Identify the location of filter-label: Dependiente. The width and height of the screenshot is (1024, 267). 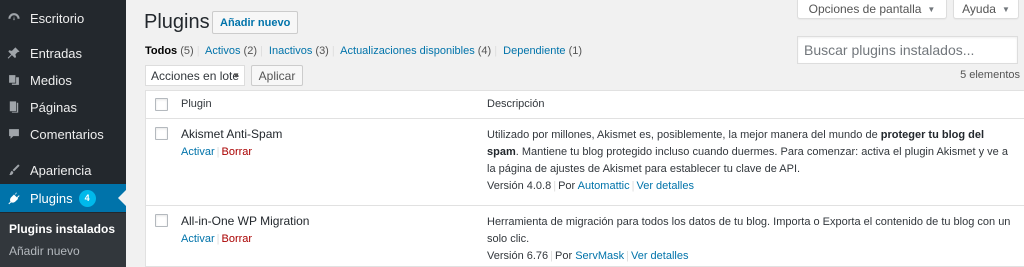
(534, 51).